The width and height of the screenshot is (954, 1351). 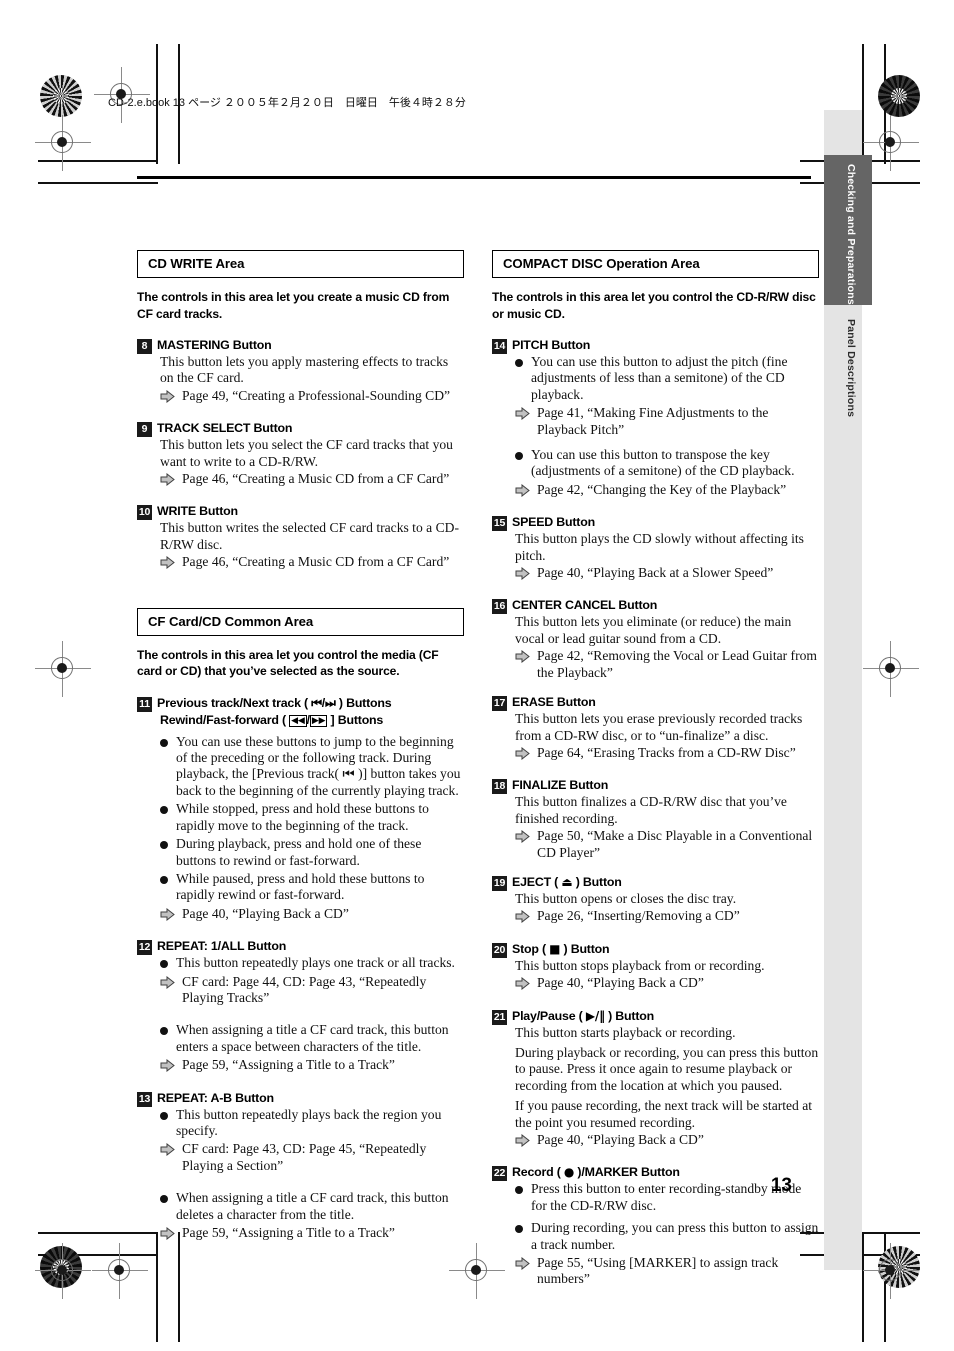 I want to click on item-heading: 20 Stop ( ■ ) Button, so click(x=655, y=949).